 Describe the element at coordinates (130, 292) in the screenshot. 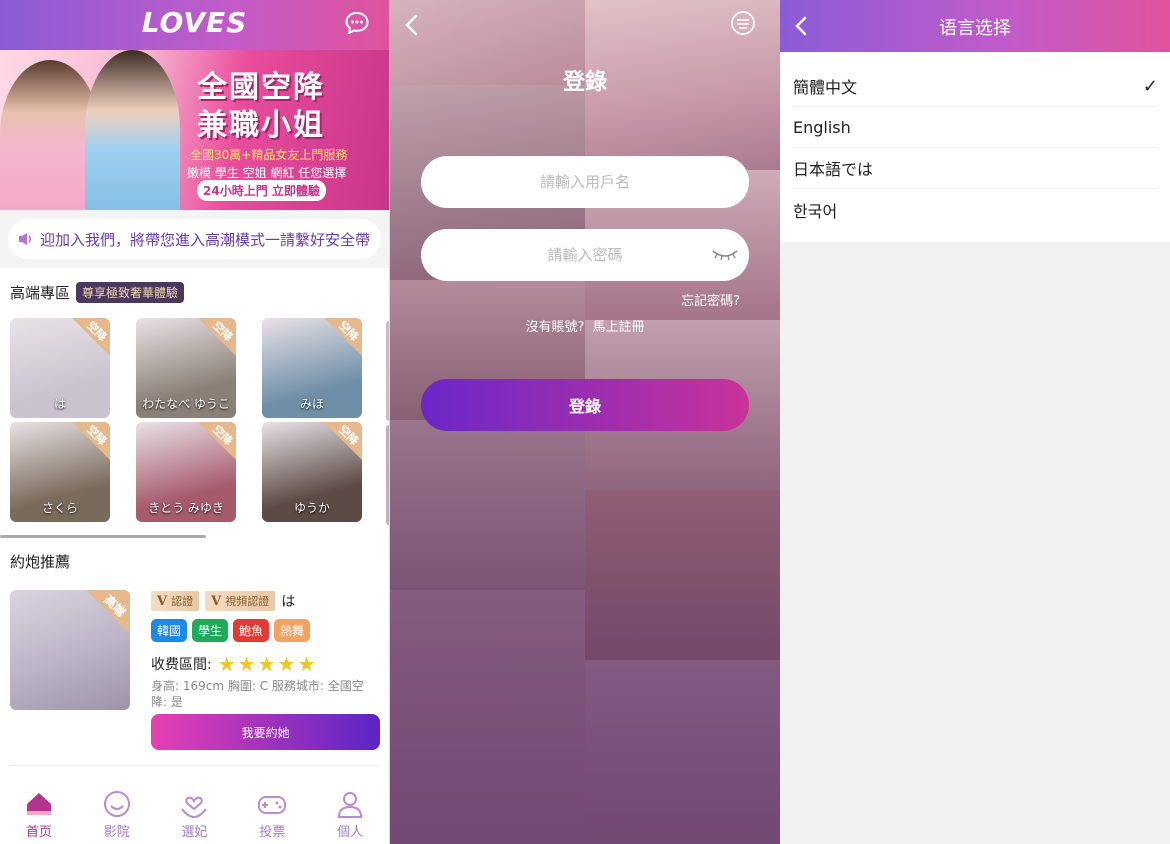

I see `premium-tag: 尊享極致奢華體驗` at that location.